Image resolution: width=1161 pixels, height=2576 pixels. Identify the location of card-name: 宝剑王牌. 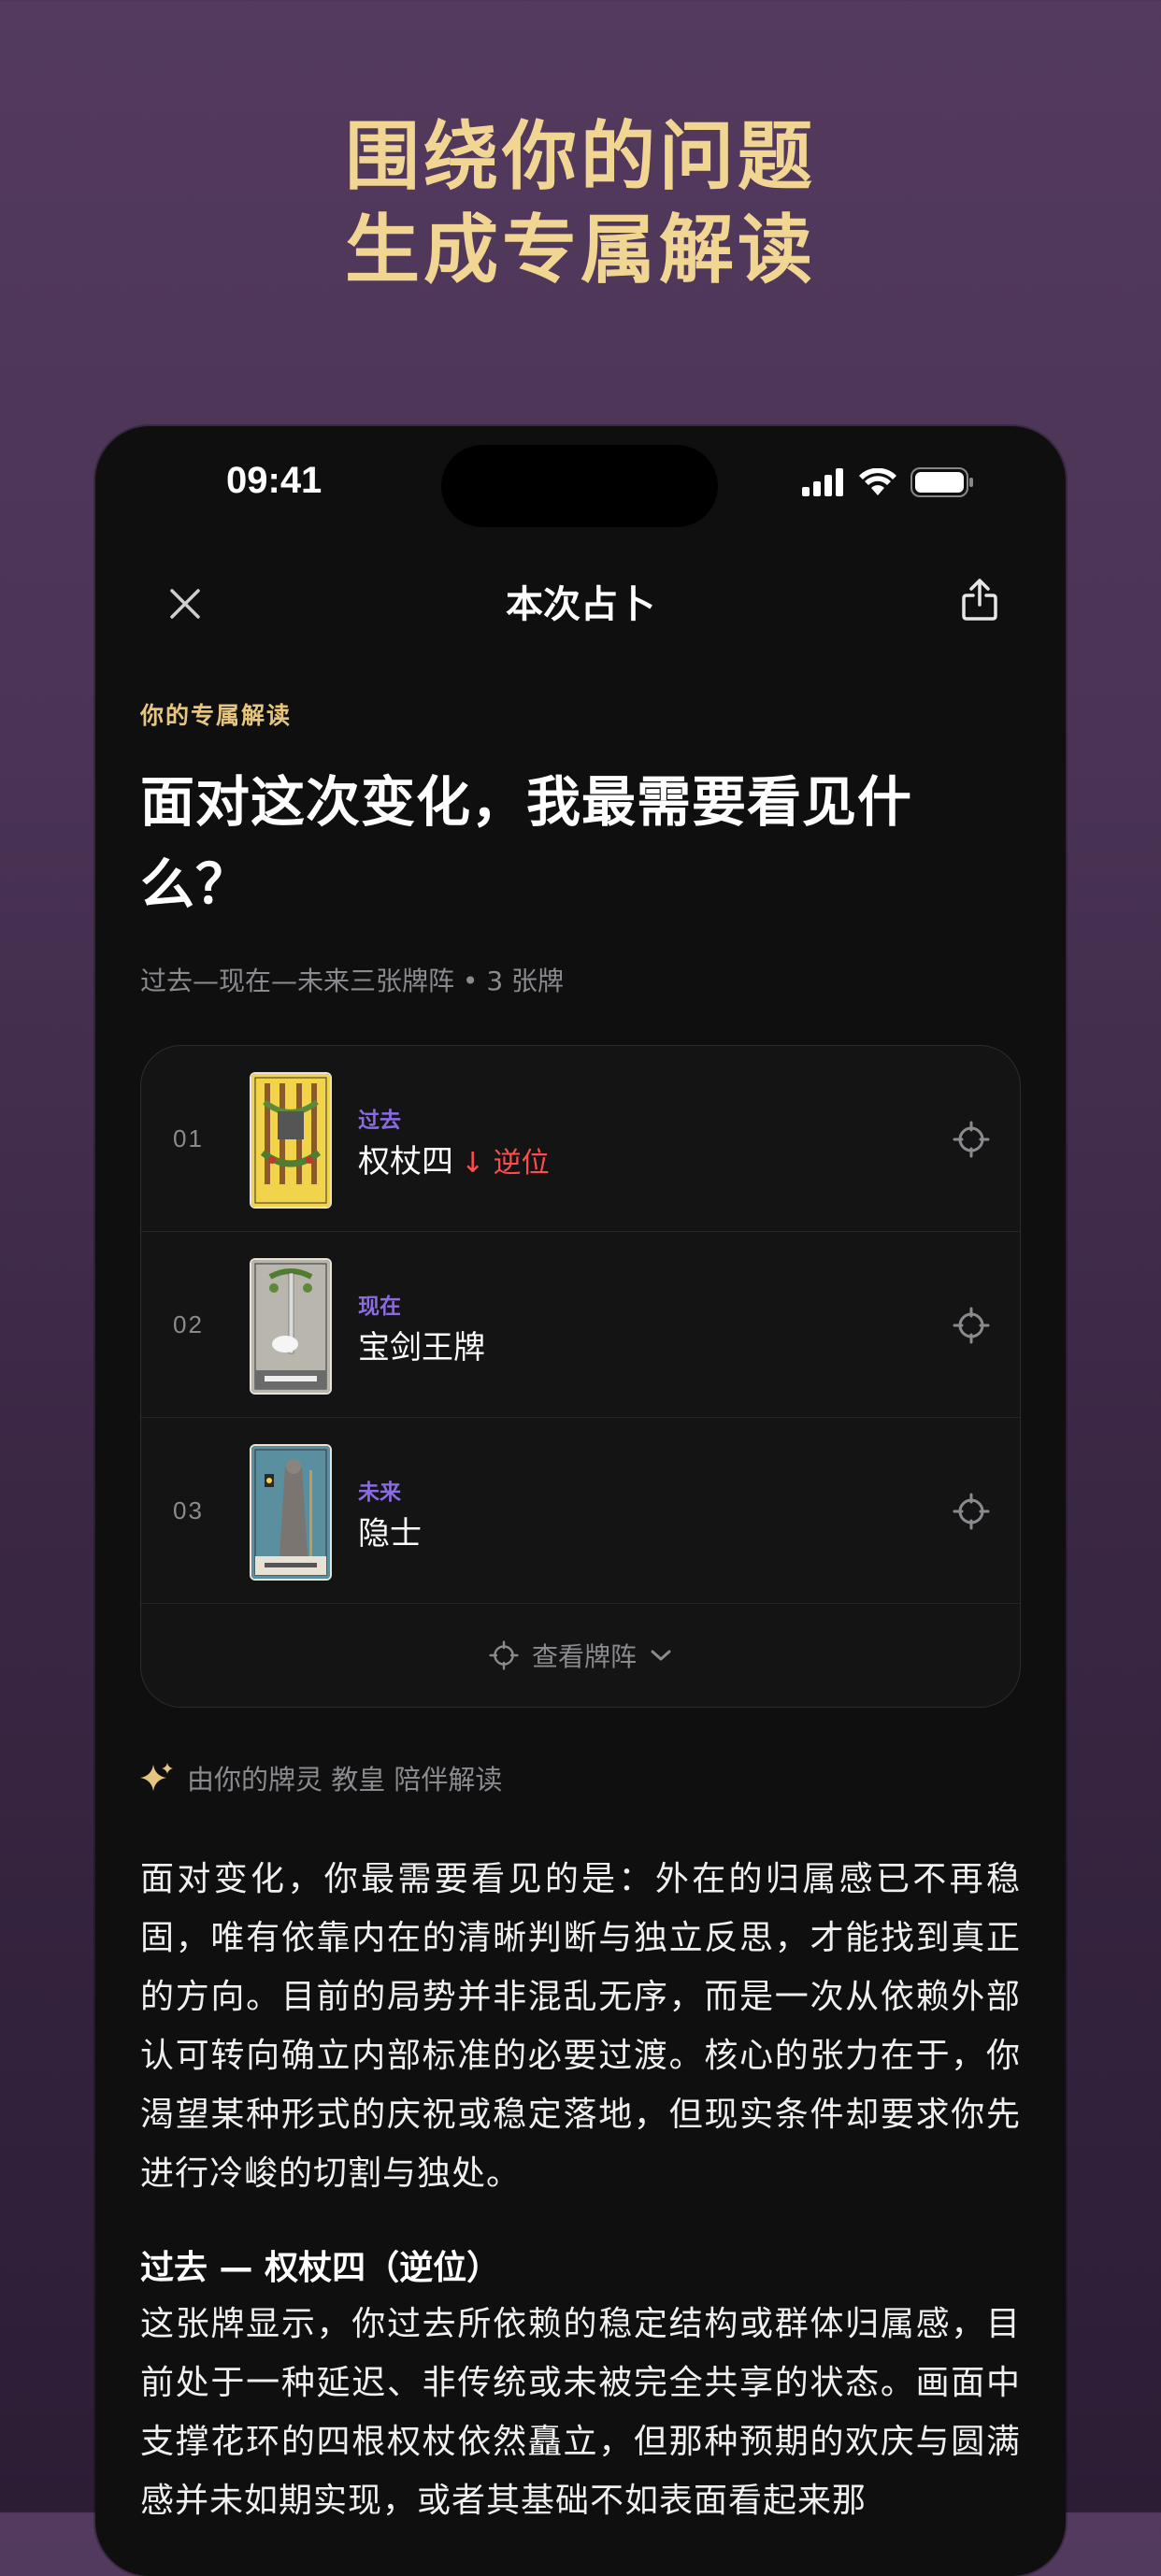
(421, 1344).